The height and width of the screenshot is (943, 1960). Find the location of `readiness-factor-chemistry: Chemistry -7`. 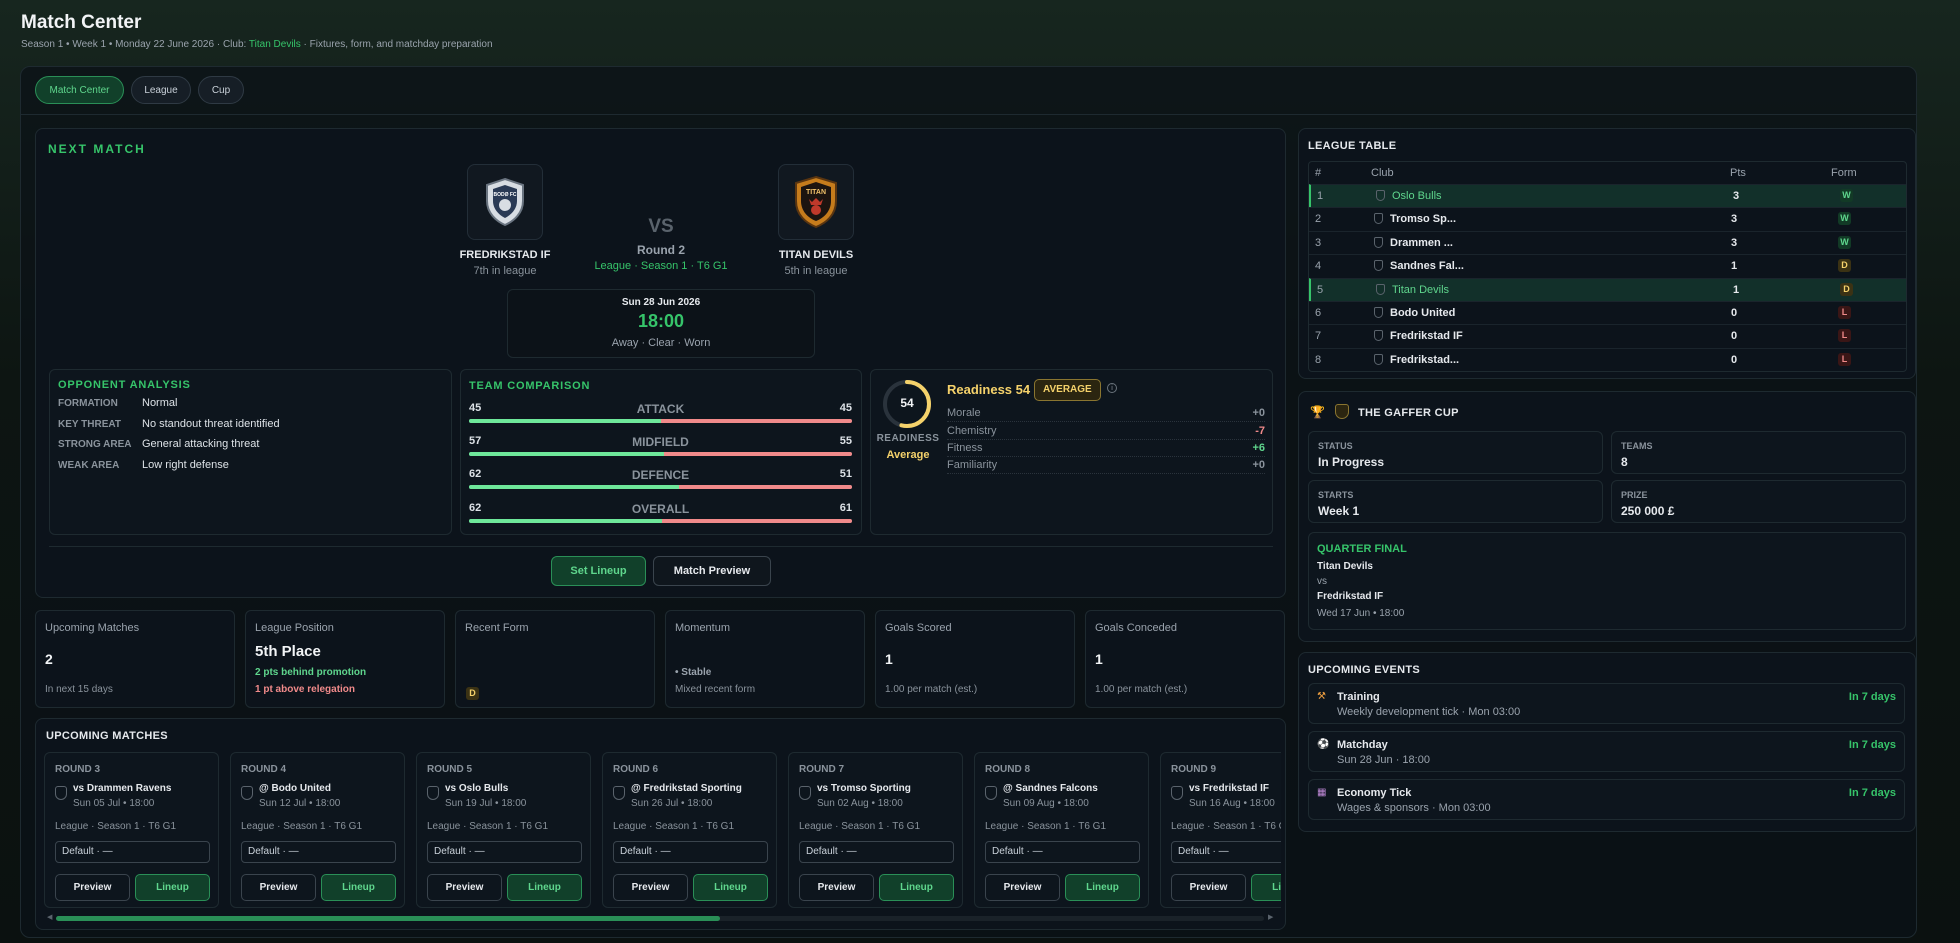

readiness-factor-chemistry: Chemistry -7 is located at coordinates (1106, 432).